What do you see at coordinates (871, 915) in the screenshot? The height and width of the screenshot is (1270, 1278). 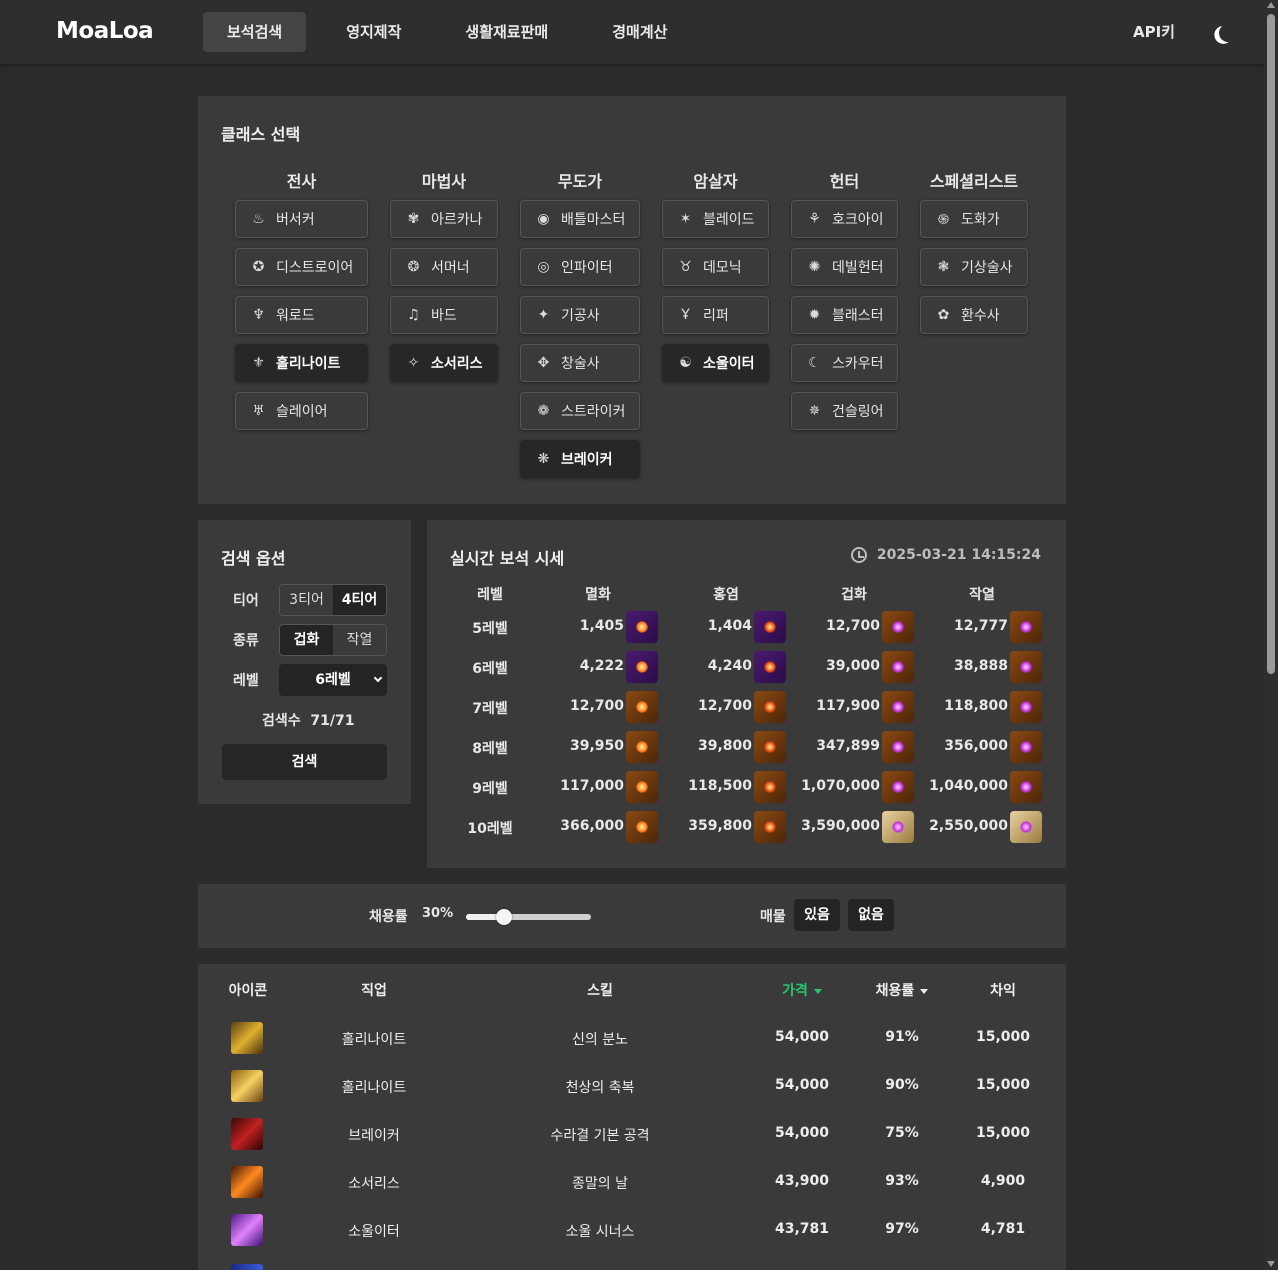 I see `stock-no-button: 없음` at bounding box center [871, 915].